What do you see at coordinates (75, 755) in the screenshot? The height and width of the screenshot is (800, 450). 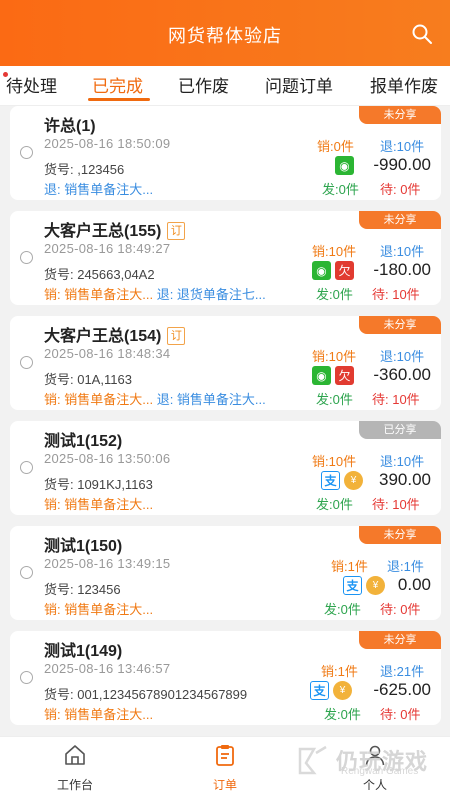 I see `home-icon` at bounding box center [75, 755].